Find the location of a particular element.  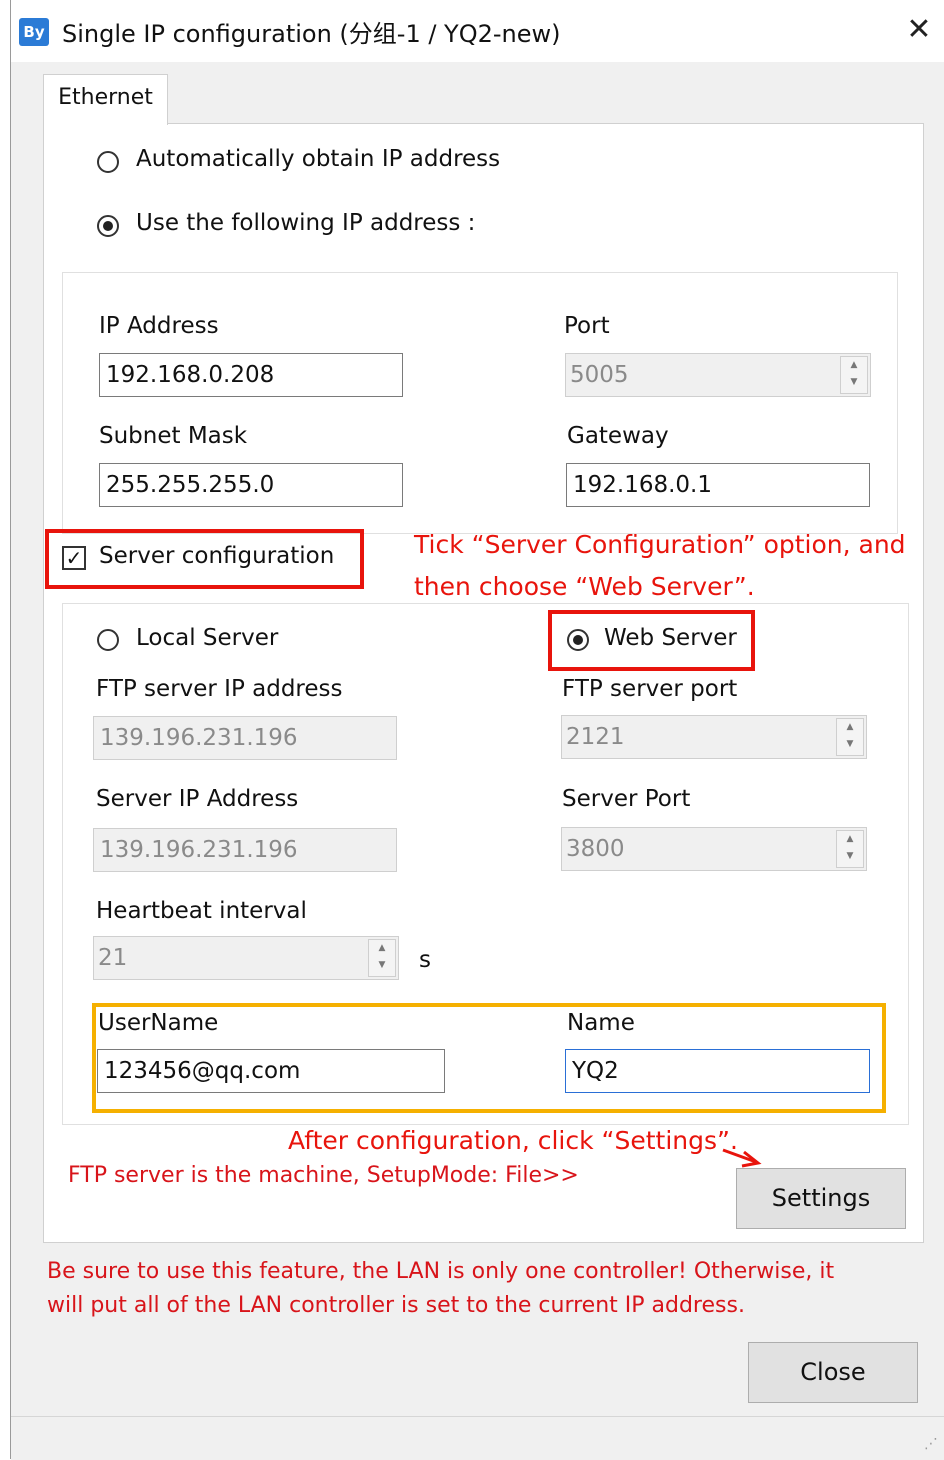

ftp-ip-label: FTP server IP address is located at coordinates (219, 689).